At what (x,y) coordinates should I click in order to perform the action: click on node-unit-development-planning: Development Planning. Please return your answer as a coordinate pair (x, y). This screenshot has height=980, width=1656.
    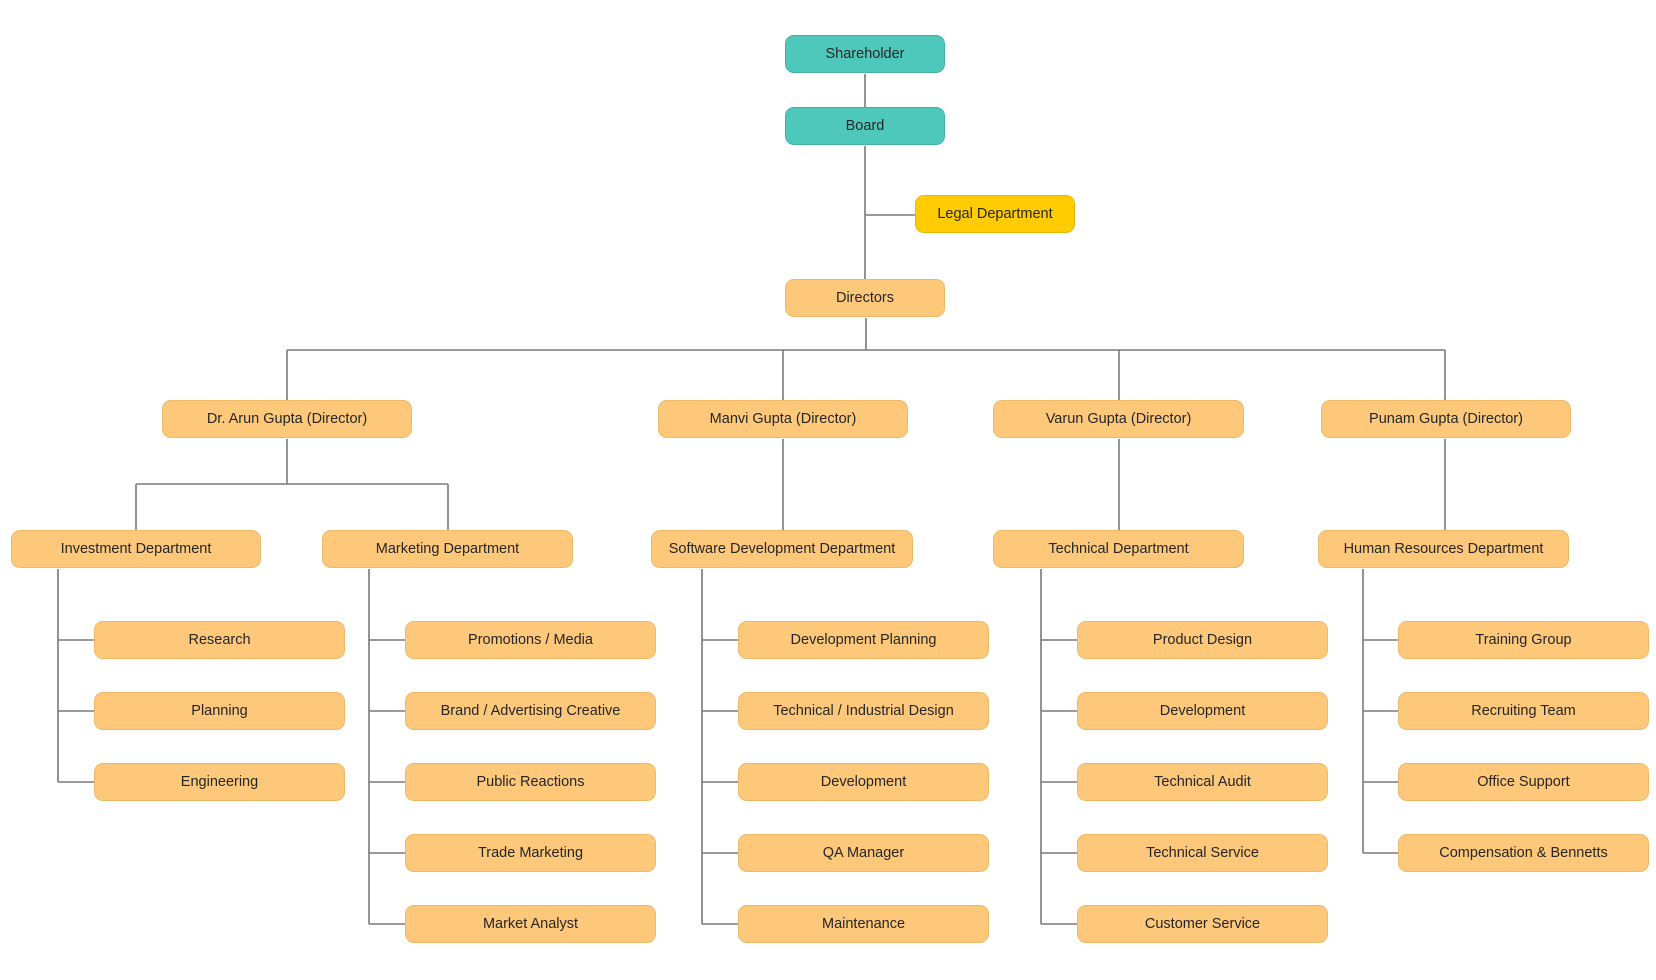
    Looking at the image, I should click on (863, 640).